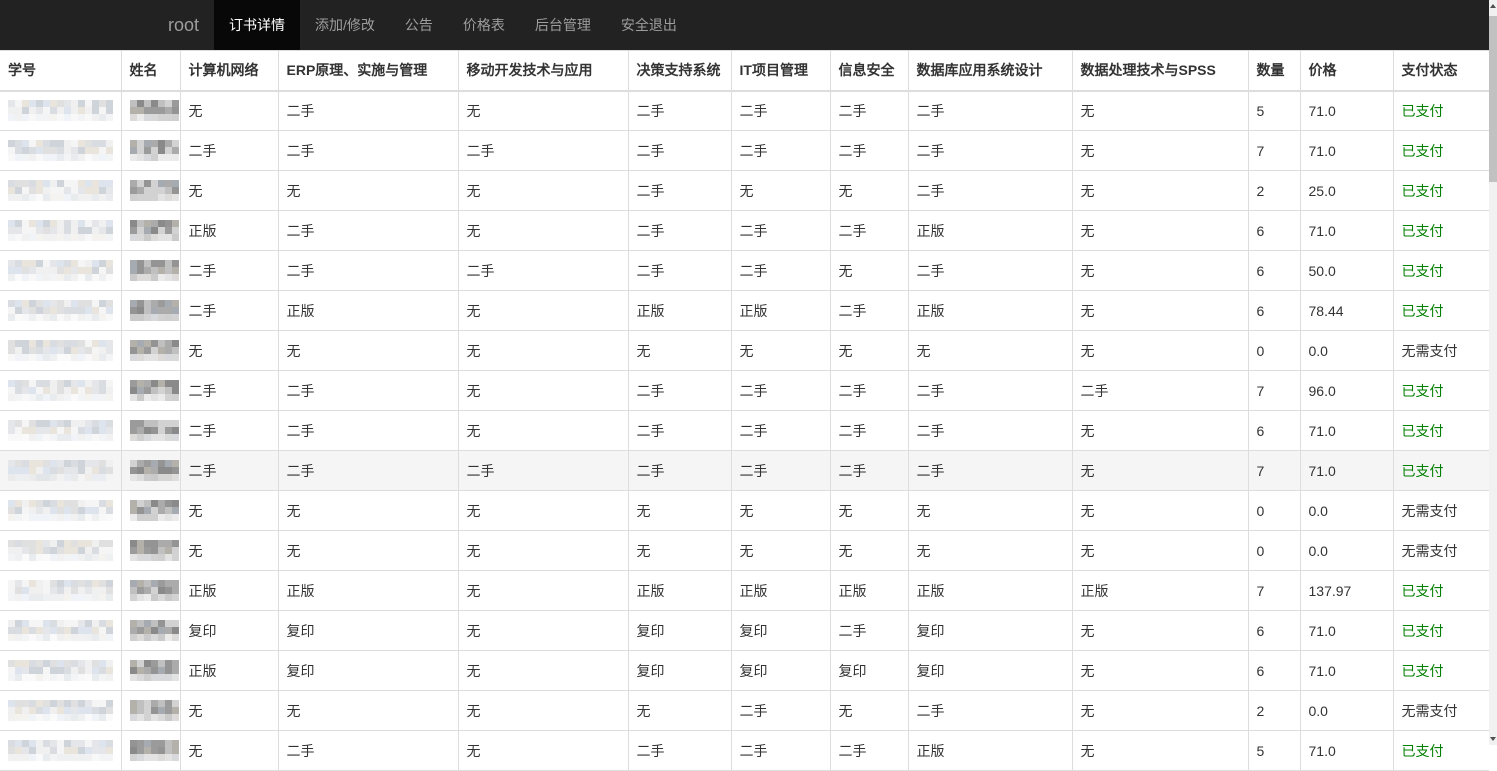 The width and height of the screenshot is (1497, 771). I want to click on cell-book-5: 正版, so click(869, 590).